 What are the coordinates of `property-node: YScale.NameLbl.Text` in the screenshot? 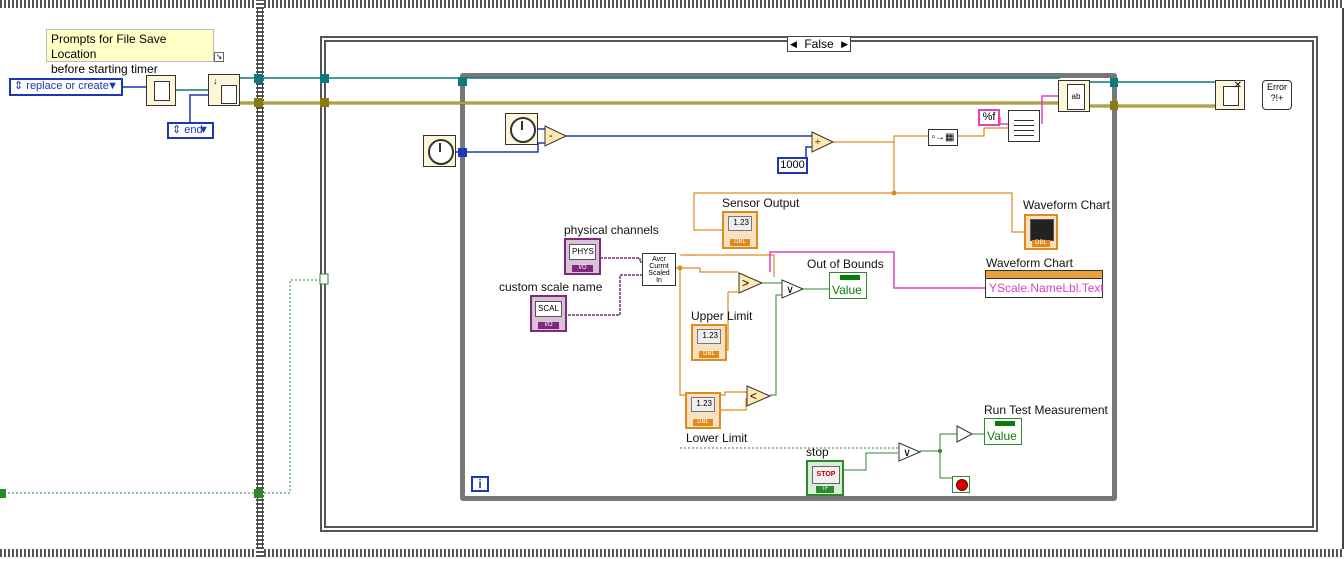 It's located at (1044, 284).